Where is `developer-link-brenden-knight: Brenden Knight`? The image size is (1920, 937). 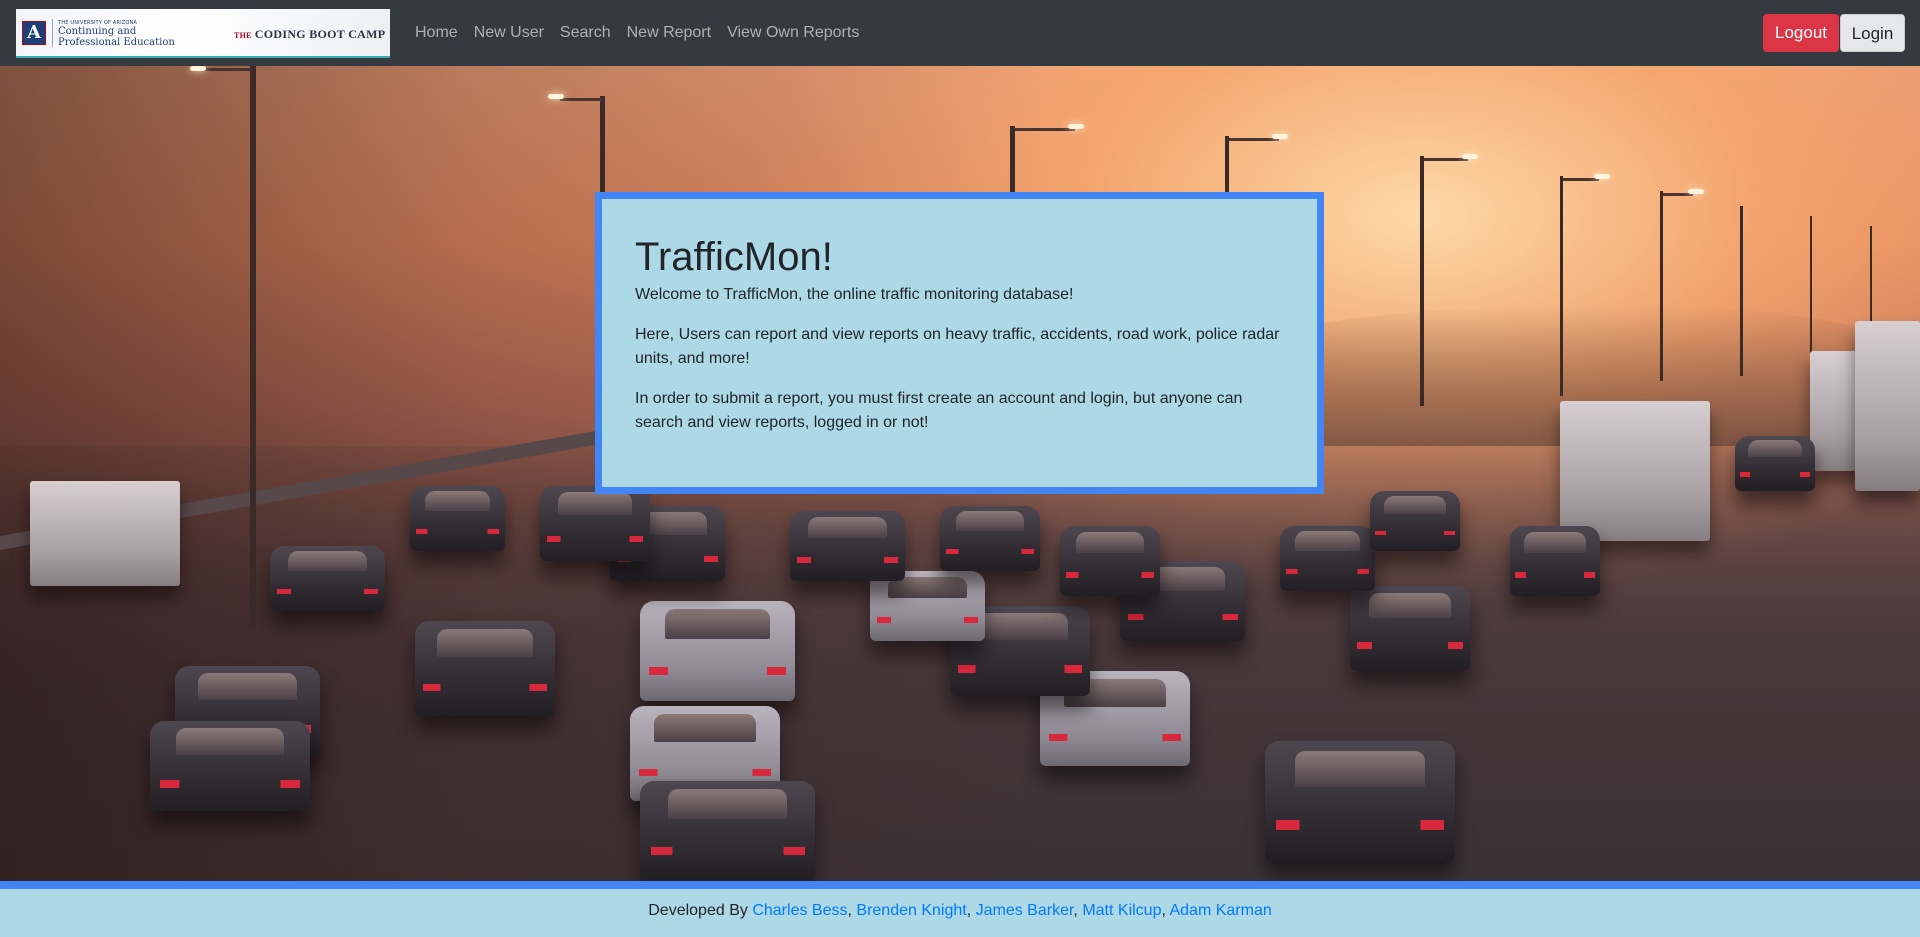 developer-link-brenden-knight: Brenden Knight is located at coordinates (911, 910).